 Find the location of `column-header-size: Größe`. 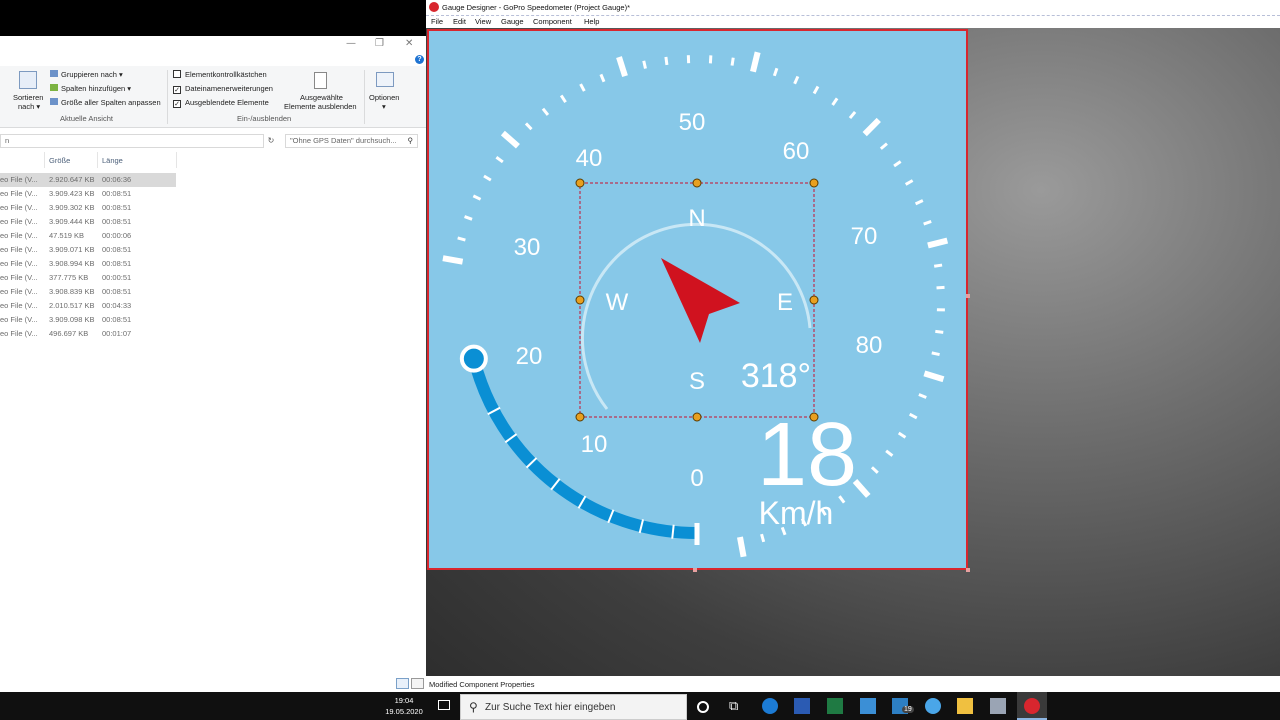

column-header-size: Größe is located at coordinates (59, 160).